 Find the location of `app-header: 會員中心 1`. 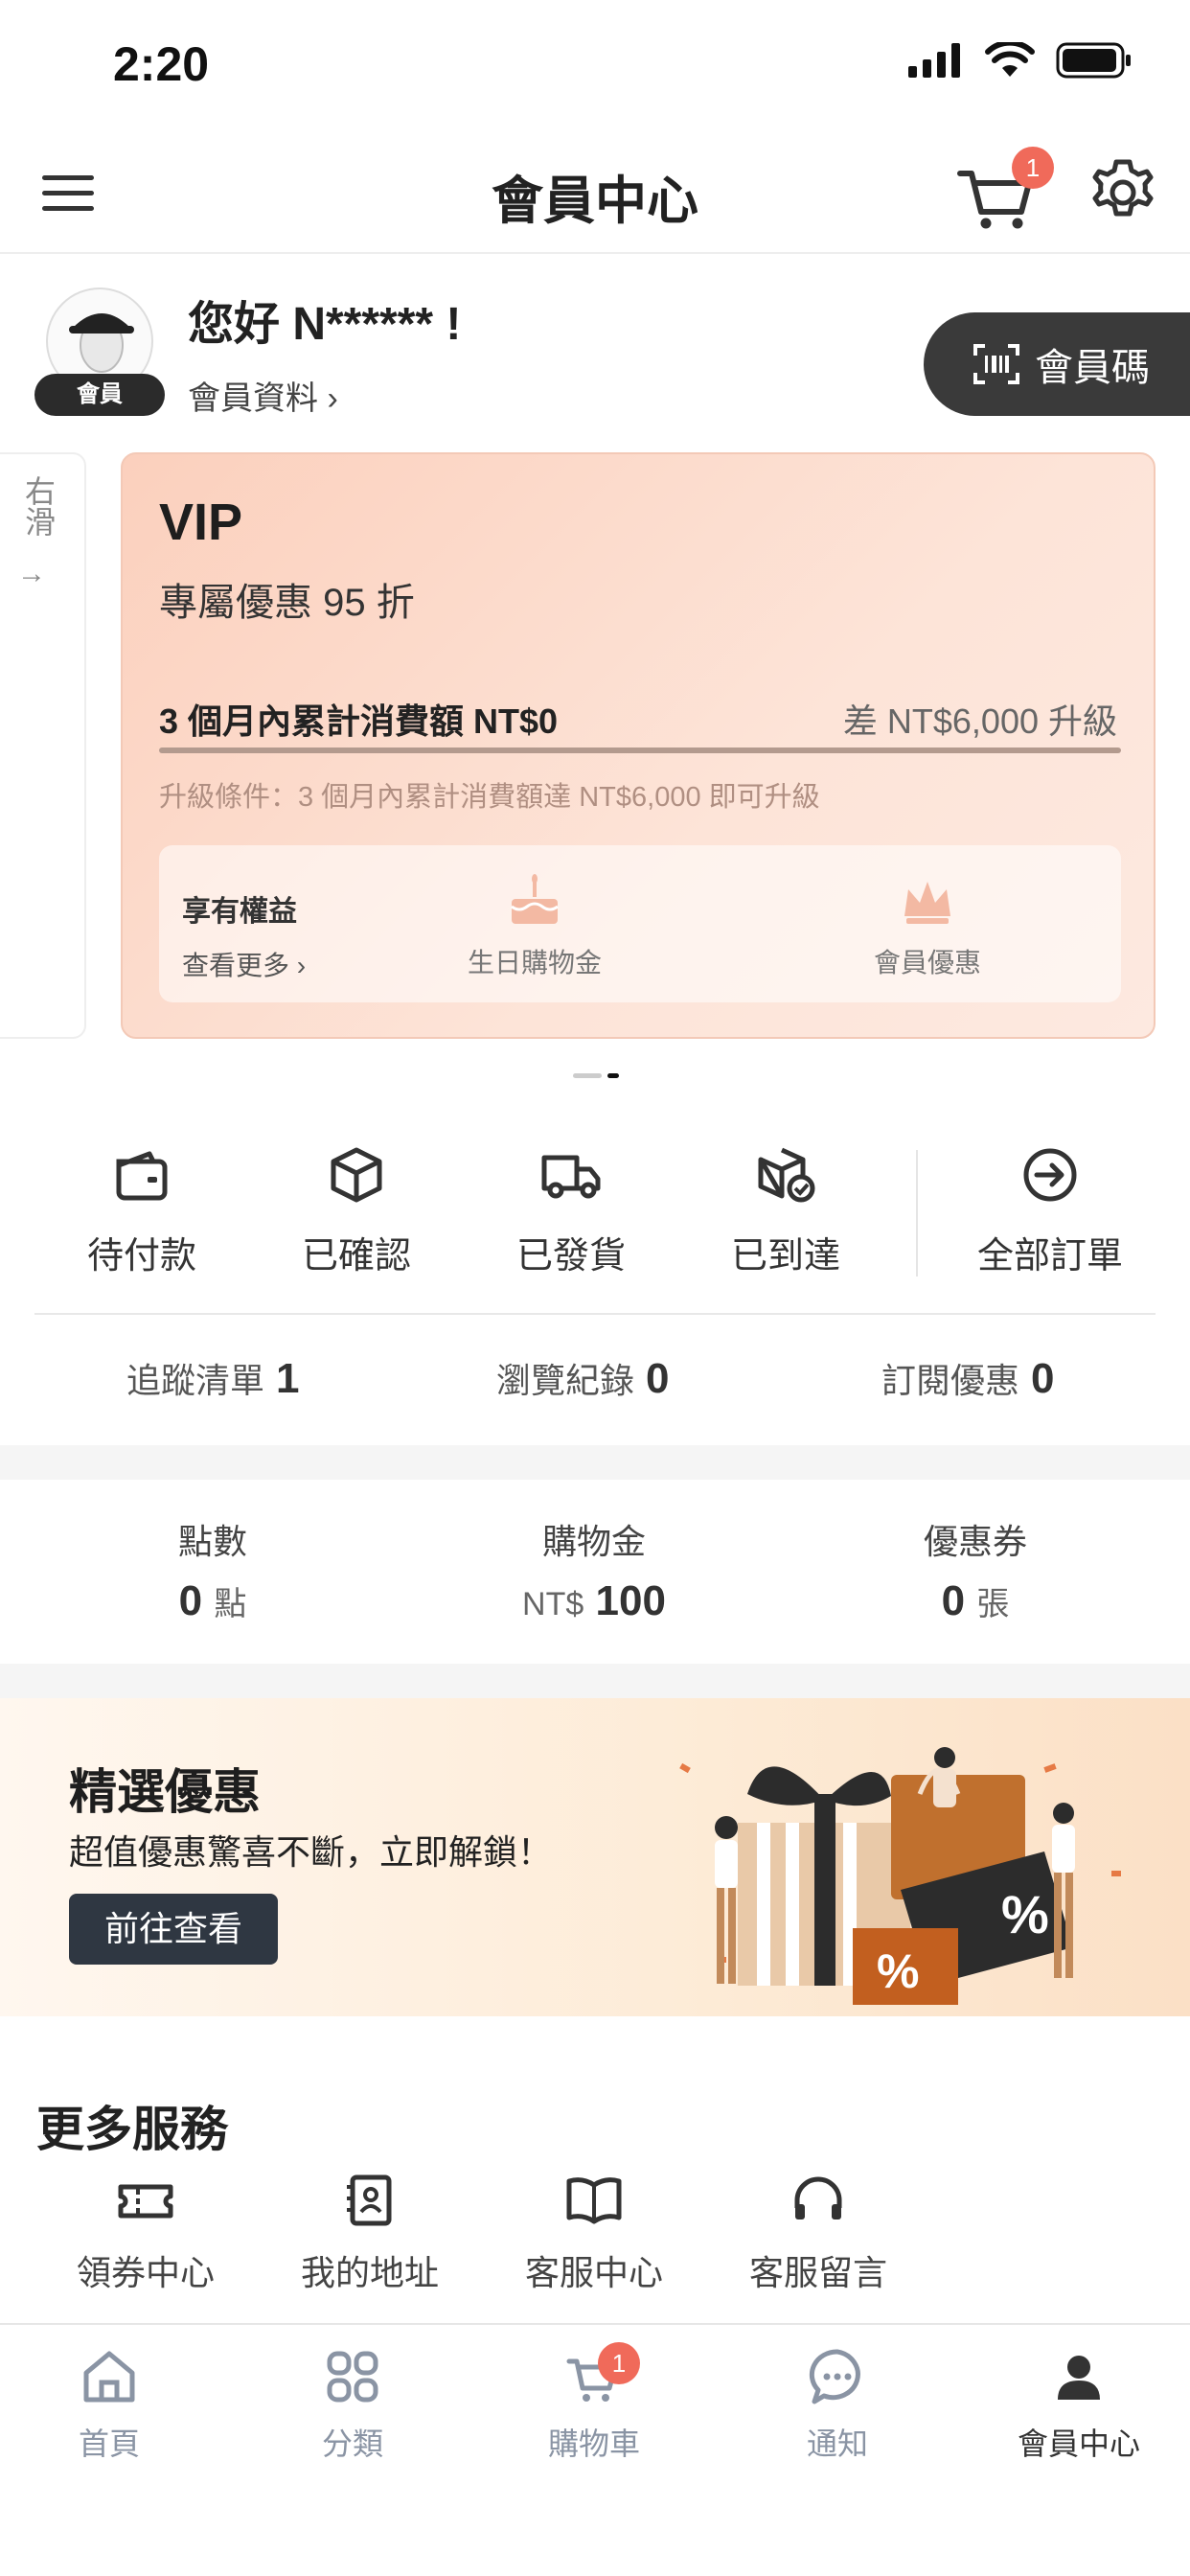

app-header: 會員中心 1 is located at coordinates (595, 191).